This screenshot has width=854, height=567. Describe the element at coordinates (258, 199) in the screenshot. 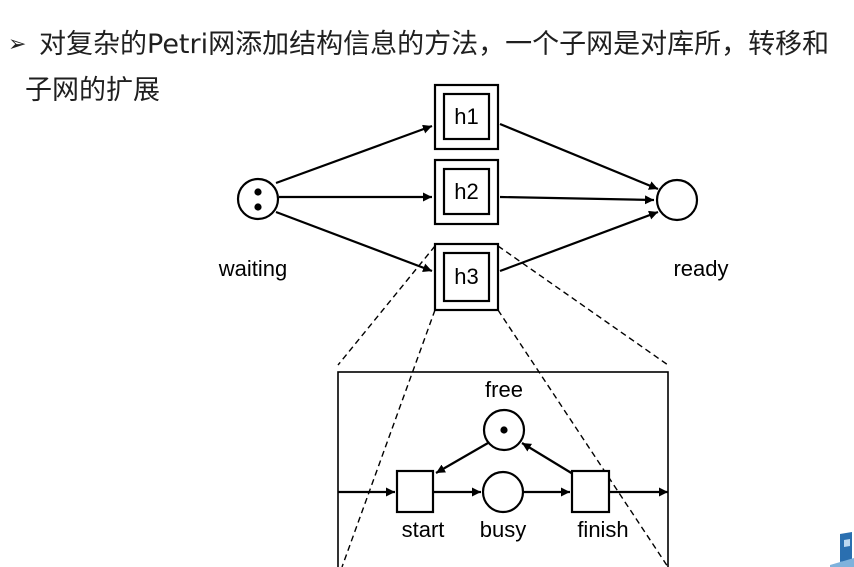

I see `place-waiting` at that location.